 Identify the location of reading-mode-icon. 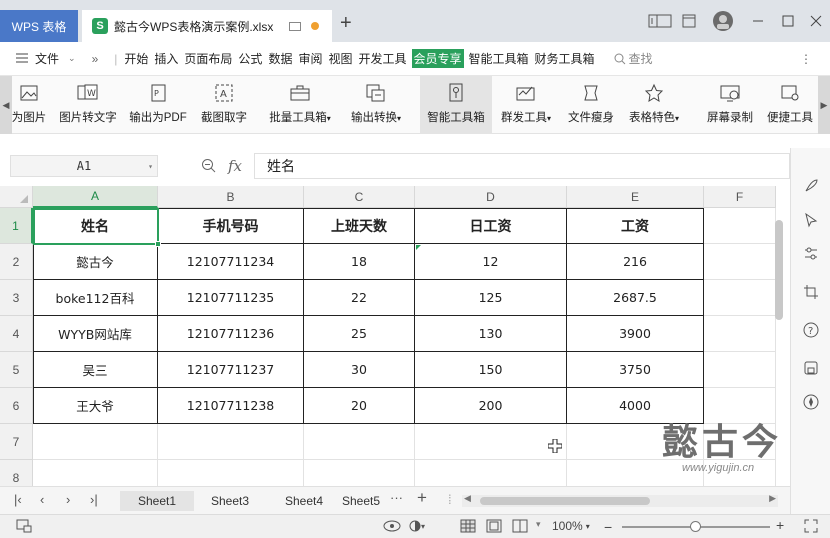
(392, 526).